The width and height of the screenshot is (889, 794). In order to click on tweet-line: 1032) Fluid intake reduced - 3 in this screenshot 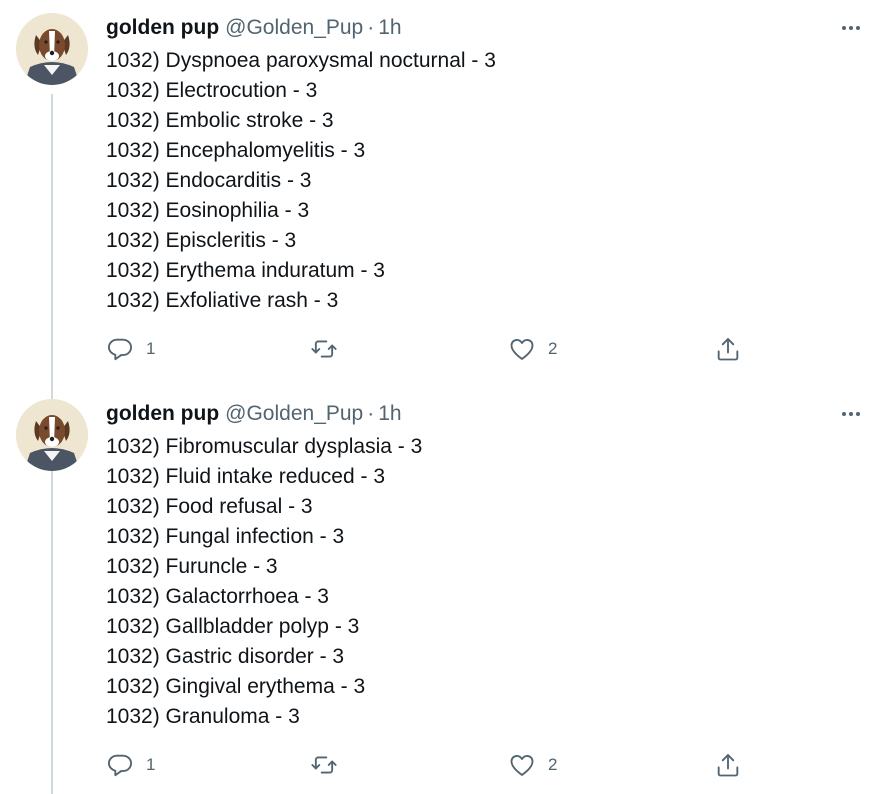, I will do `click(245, 476)`.